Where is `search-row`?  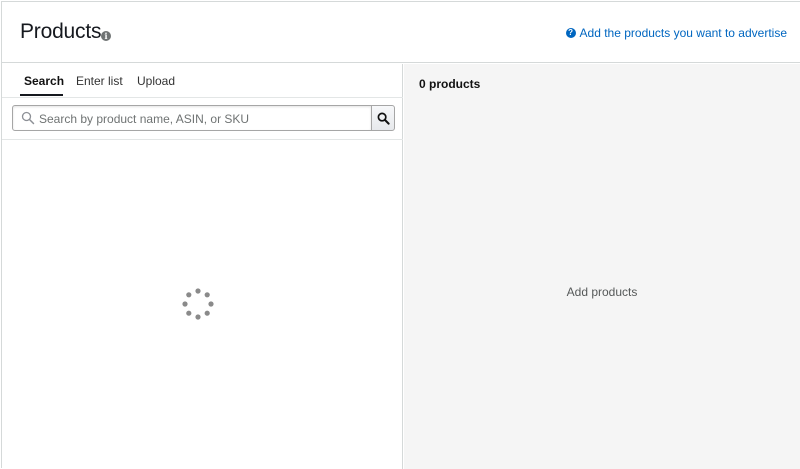
search-row is located at coordinates (202, 119).